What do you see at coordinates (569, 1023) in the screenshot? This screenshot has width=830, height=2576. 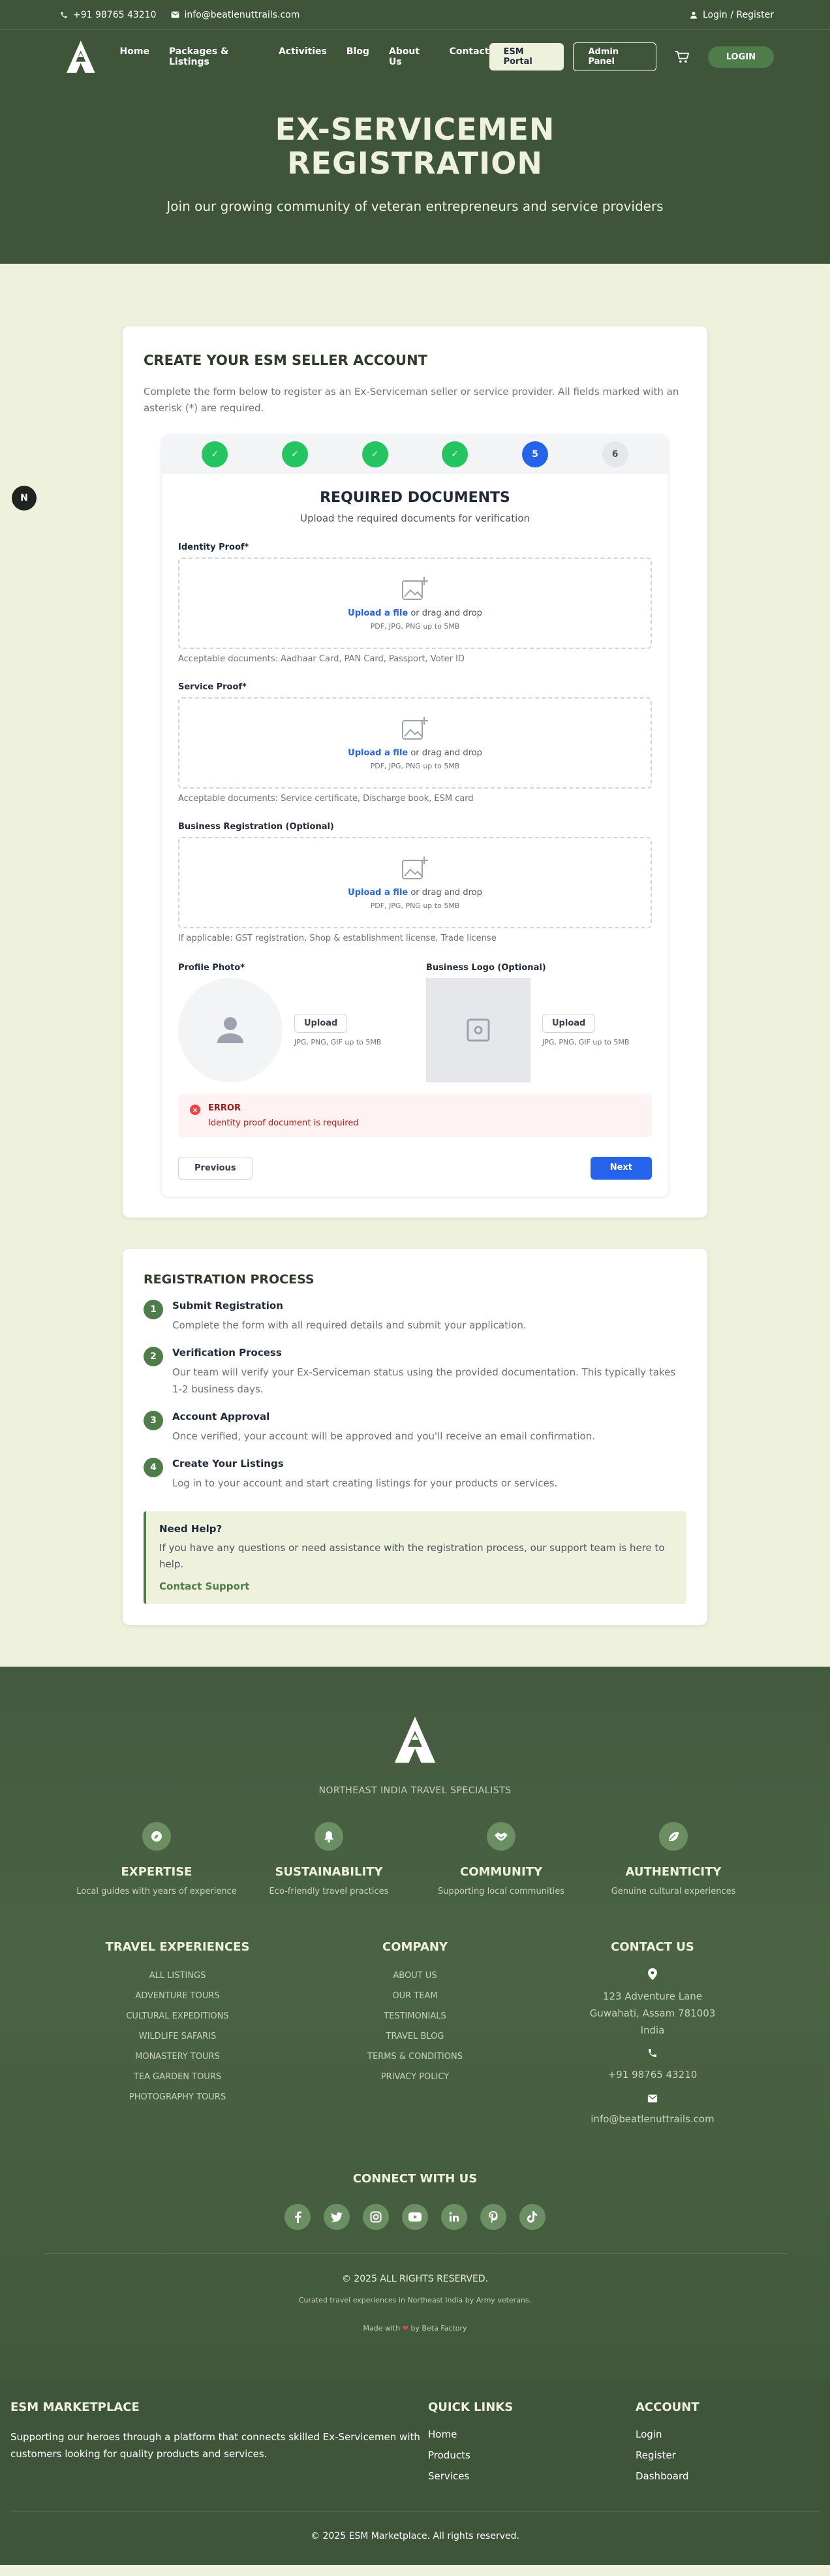 I see `business-logo-upload-button: Upload` at bounding box center [569, 1023].